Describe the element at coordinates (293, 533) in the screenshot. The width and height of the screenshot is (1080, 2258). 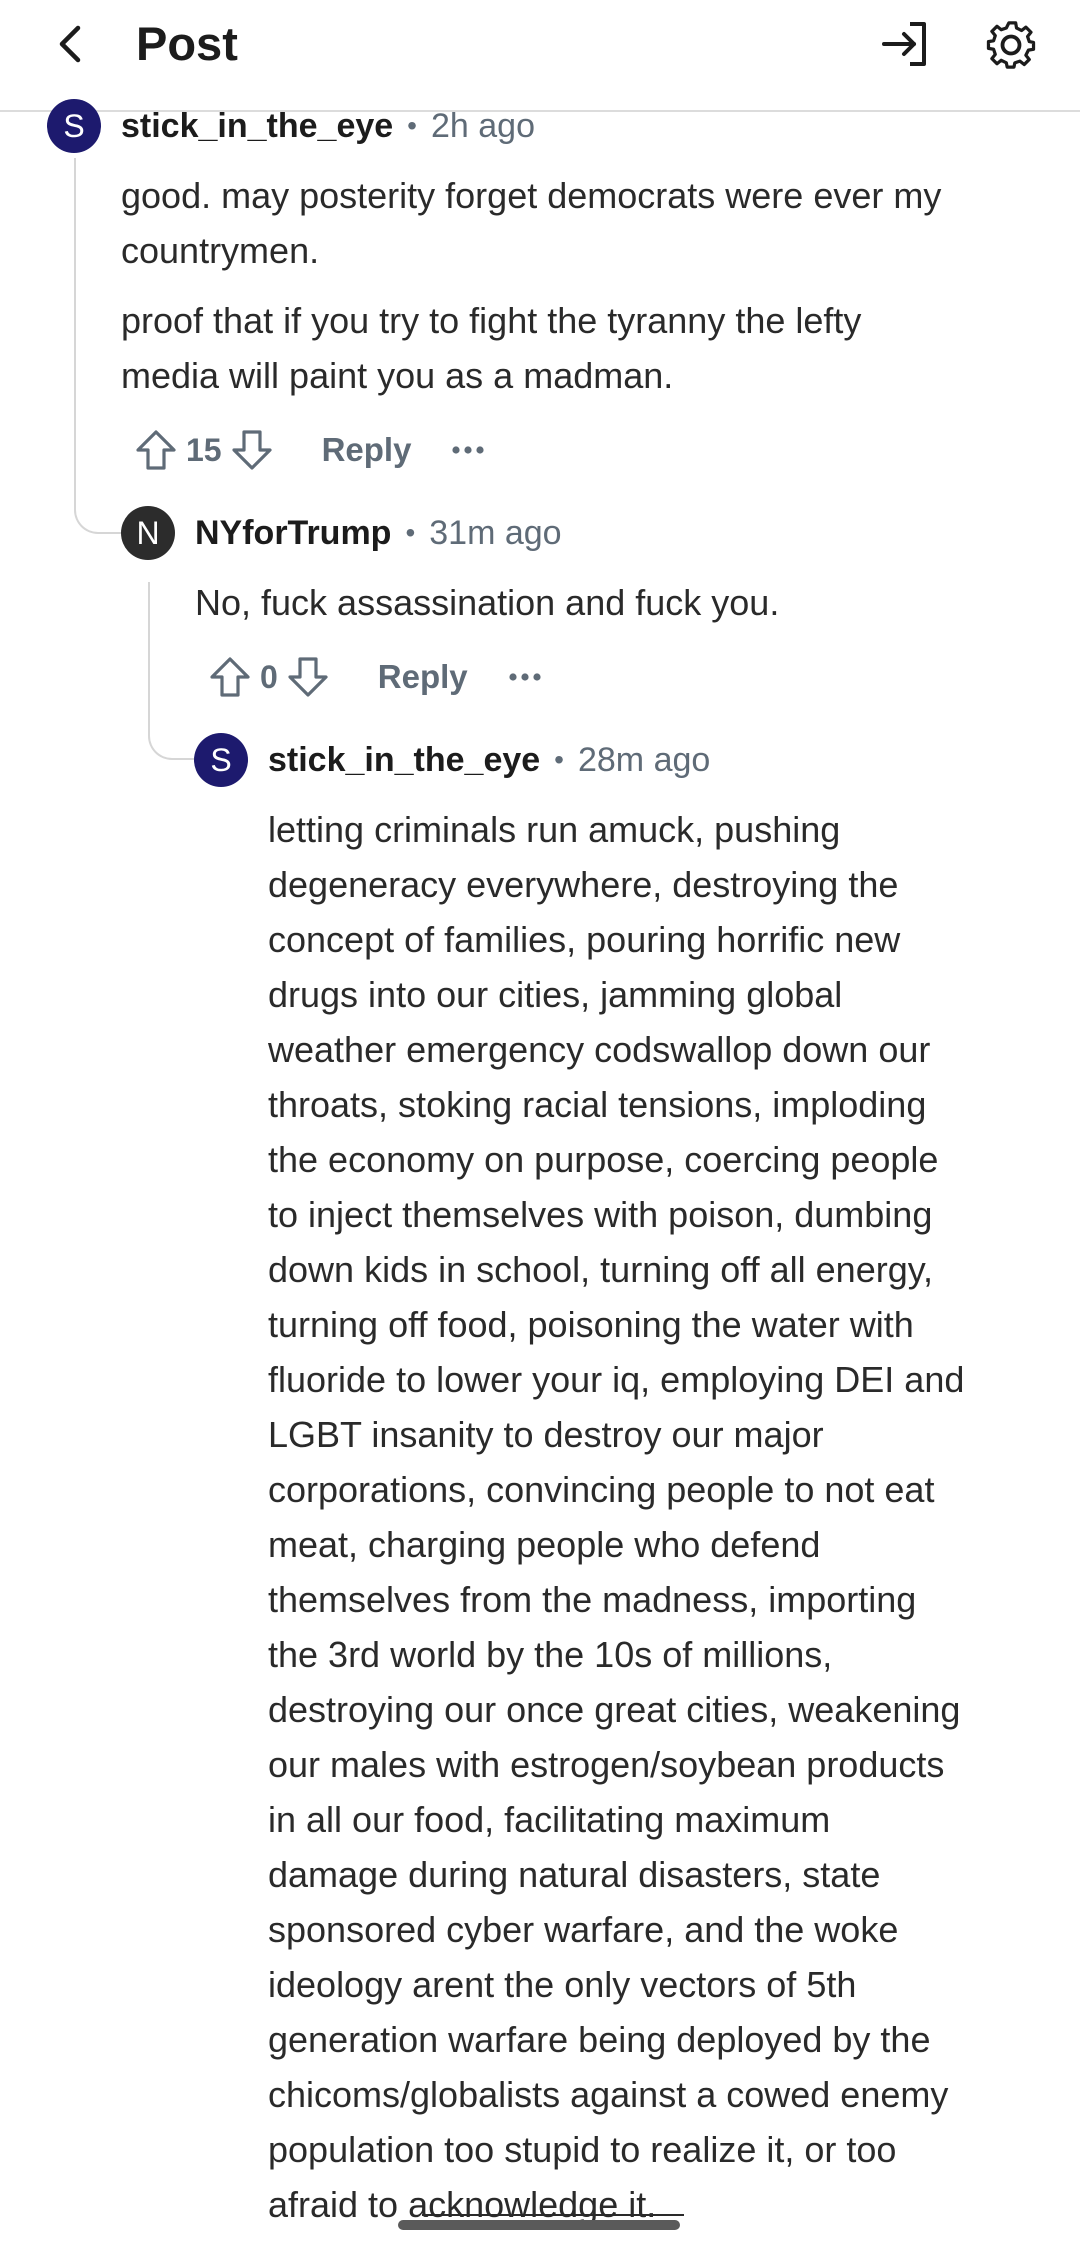
I see `author-name: NYforTrump` at that location.